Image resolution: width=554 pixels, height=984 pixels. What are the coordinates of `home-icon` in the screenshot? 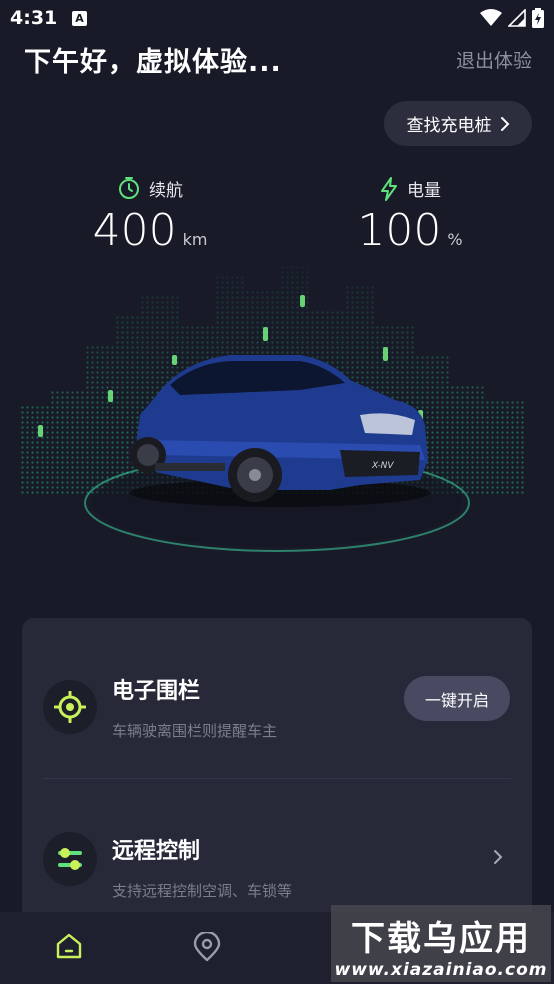 It's located at (69, 946).